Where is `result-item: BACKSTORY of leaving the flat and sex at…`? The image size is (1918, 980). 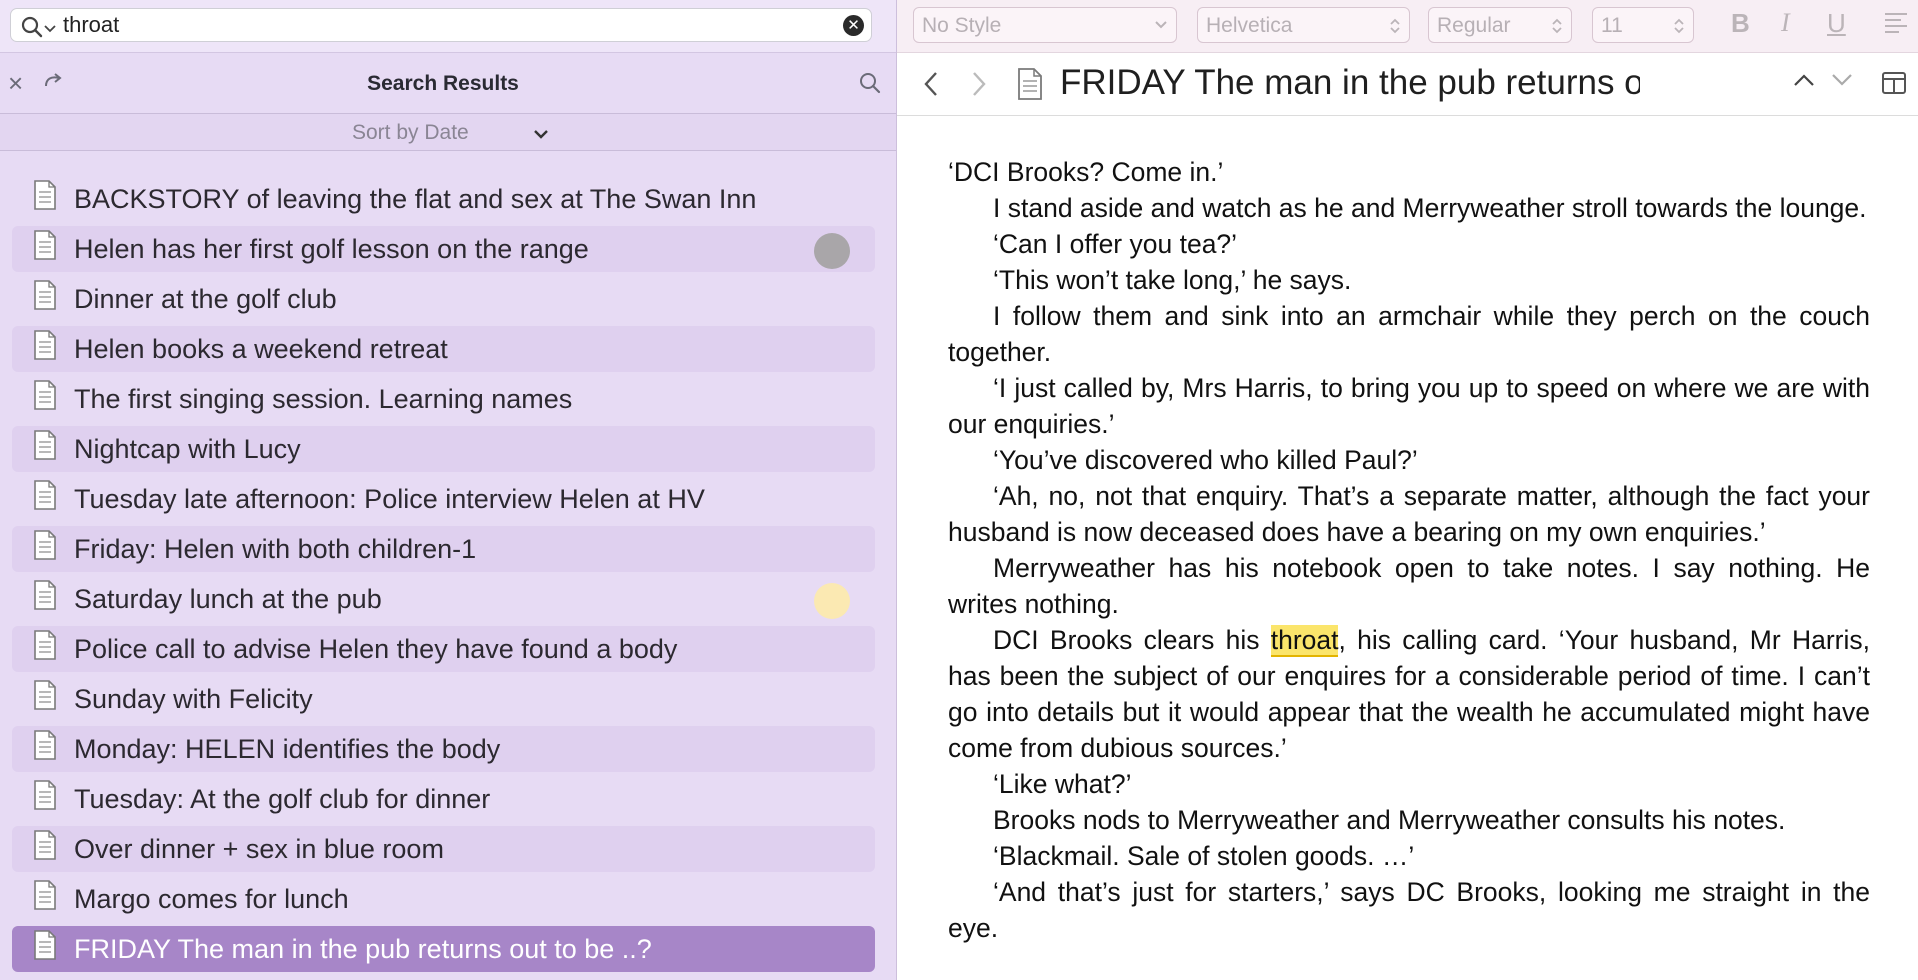
result-item: BACKSTORY of leaving the flat and sex at… is located at coordinates (443, 199).